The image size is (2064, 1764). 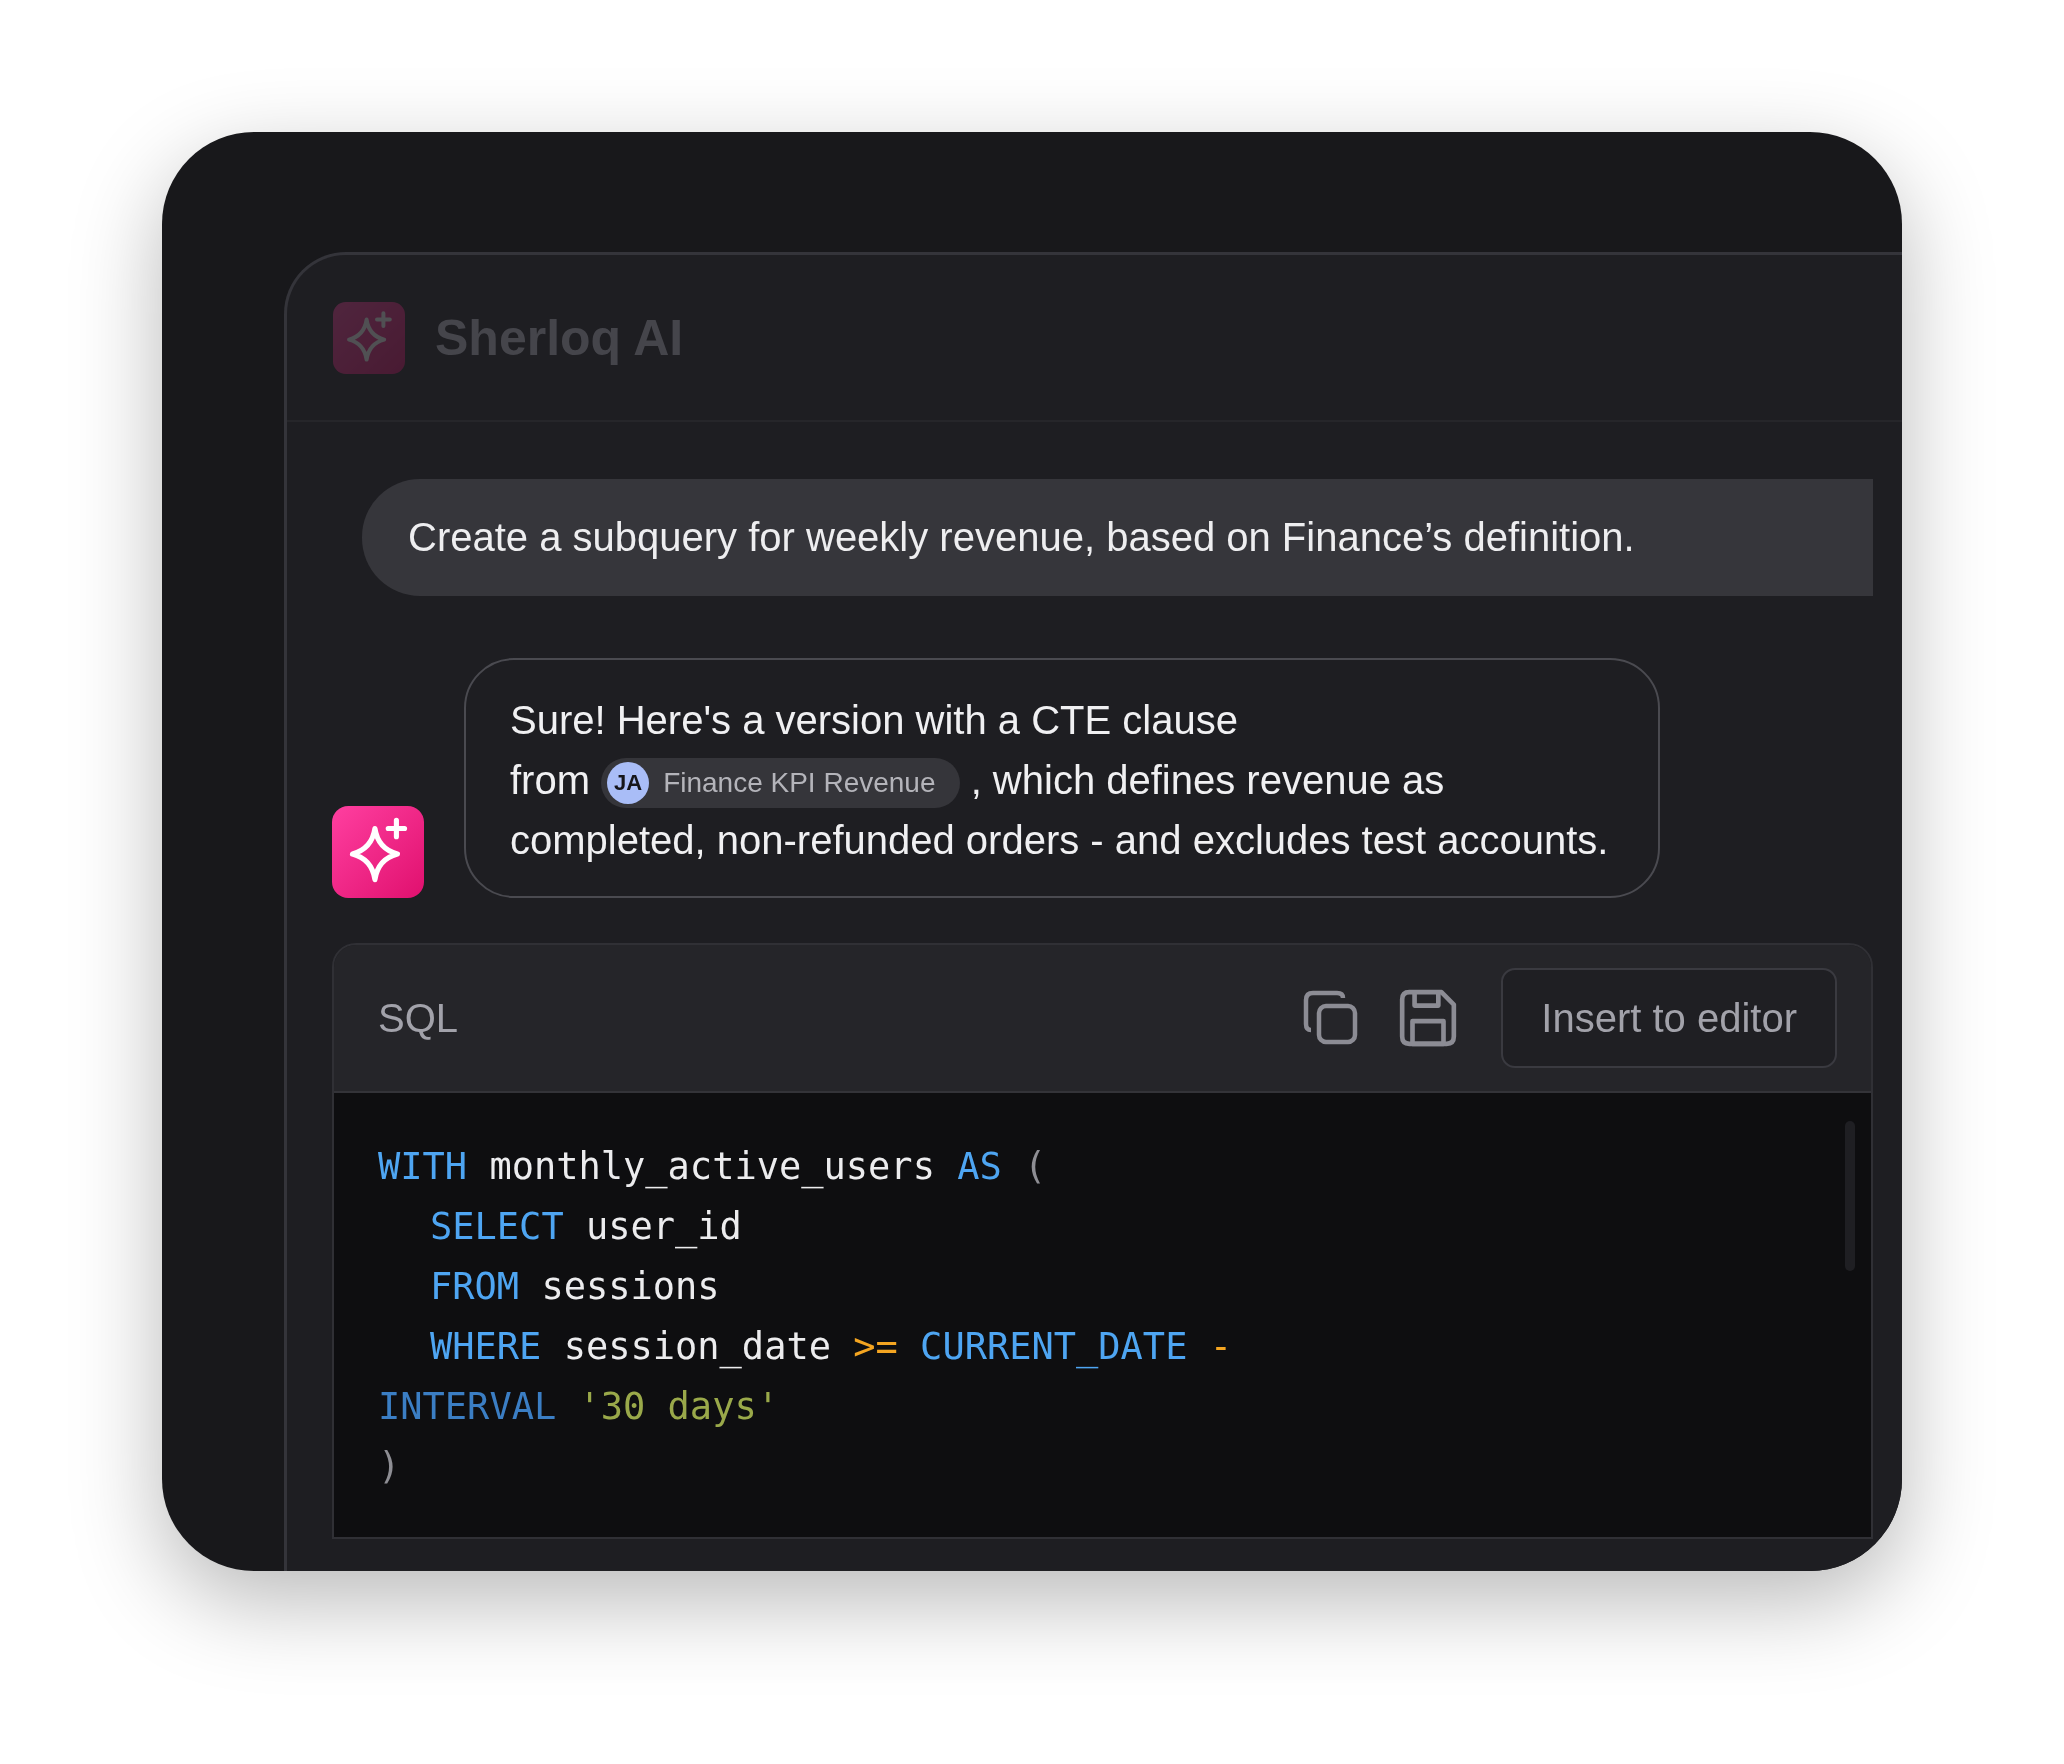 What do you see at coordinates (1021, 537) in the screenshot?
I see `message-text: Create a subquery for weekly revenue, based on Finance’s definition.` at bounding box center [1021, 537].